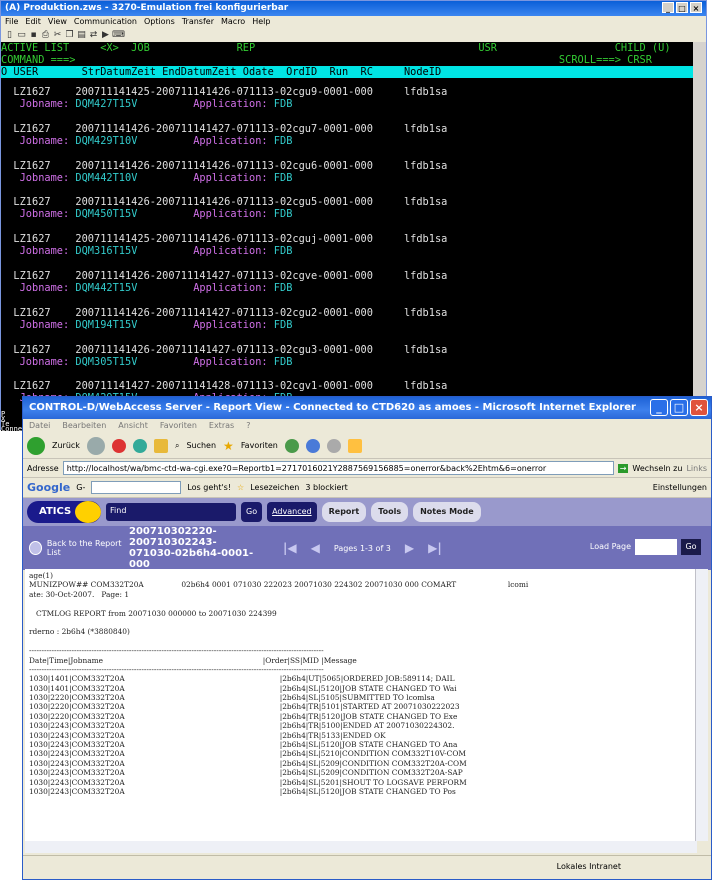  Describe the element at coordinates (228, 446) in the screenshot. I see `favorites-icon: ★` at that location.